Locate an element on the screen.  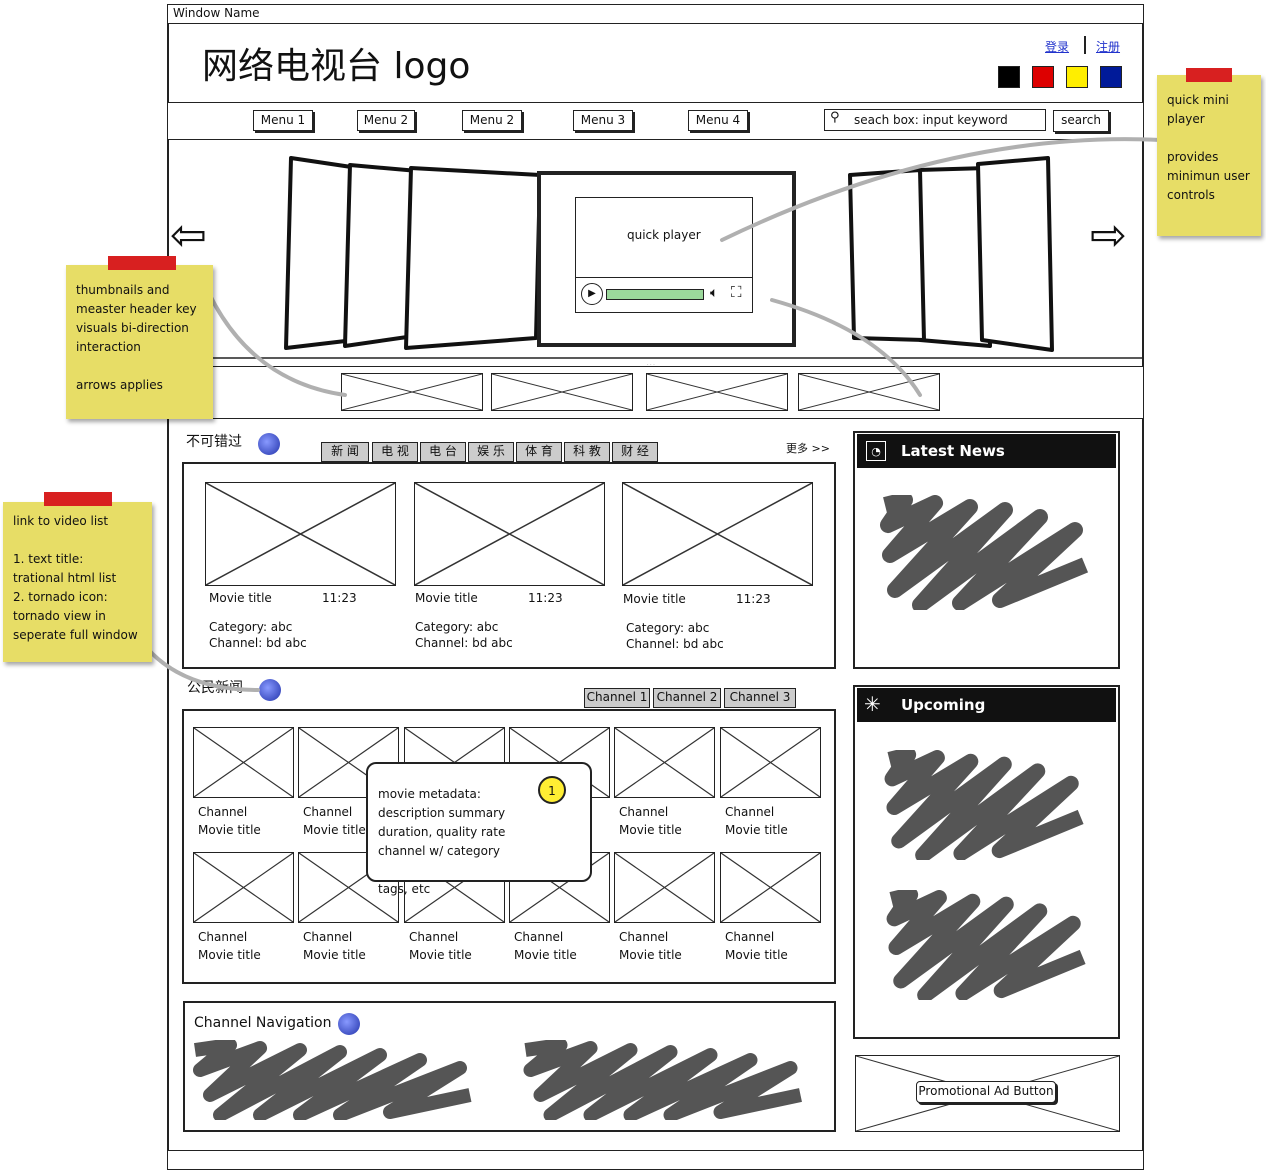
section2-tab: Channel 1 is located at coordinates (617, 698).